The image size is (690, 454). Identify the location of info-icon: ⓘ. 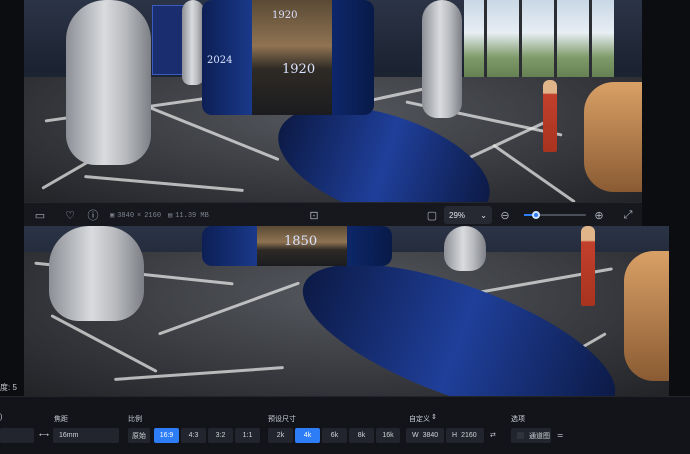
(93, 215).